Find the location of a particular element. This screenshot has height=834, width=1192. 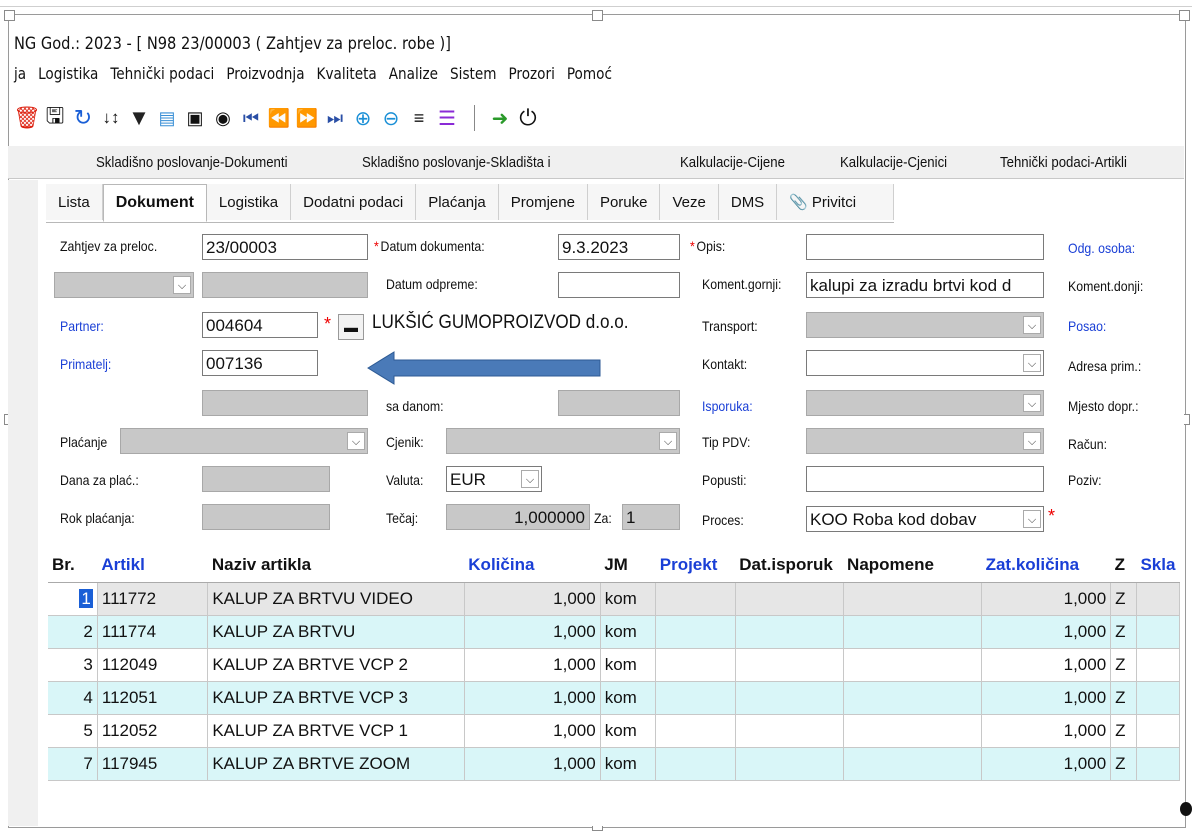

menu-item-tehnicki: Tehnički podaci is located at coordinates (162, 73).